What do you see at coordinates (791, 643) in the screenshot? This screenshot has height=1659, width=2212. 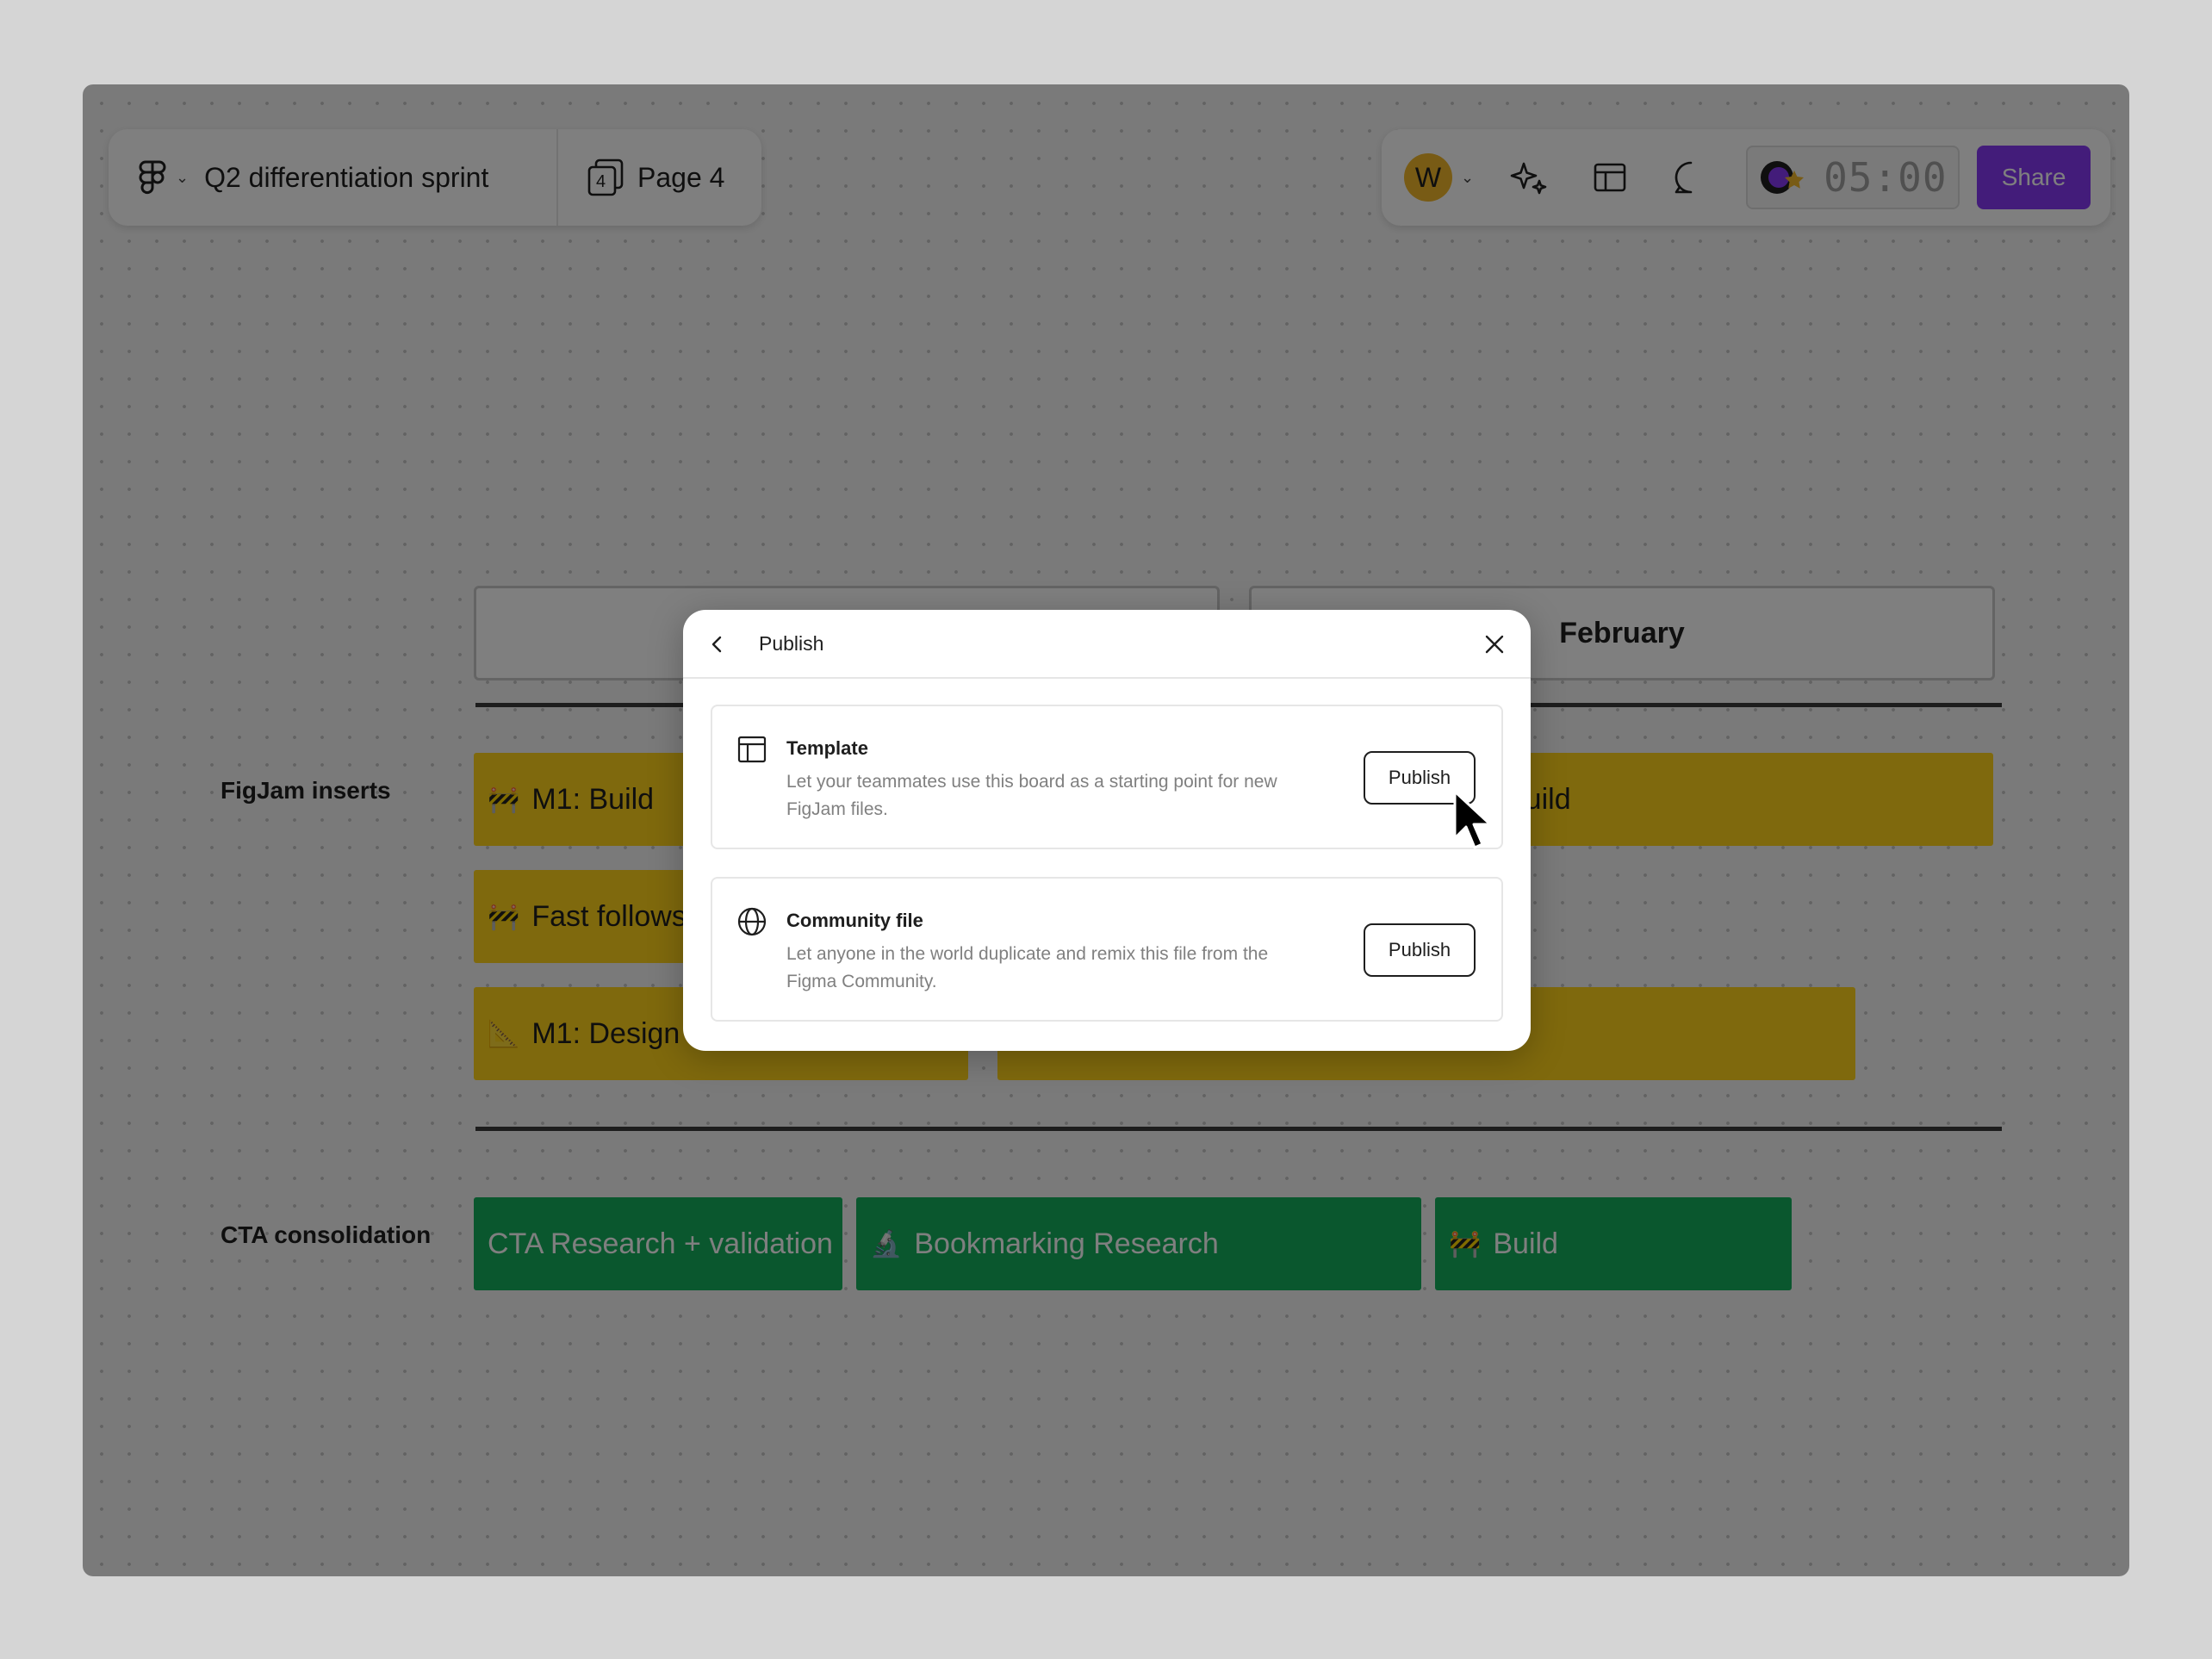 I see `dialog-title: Publish` at bounding box center [791, 643].